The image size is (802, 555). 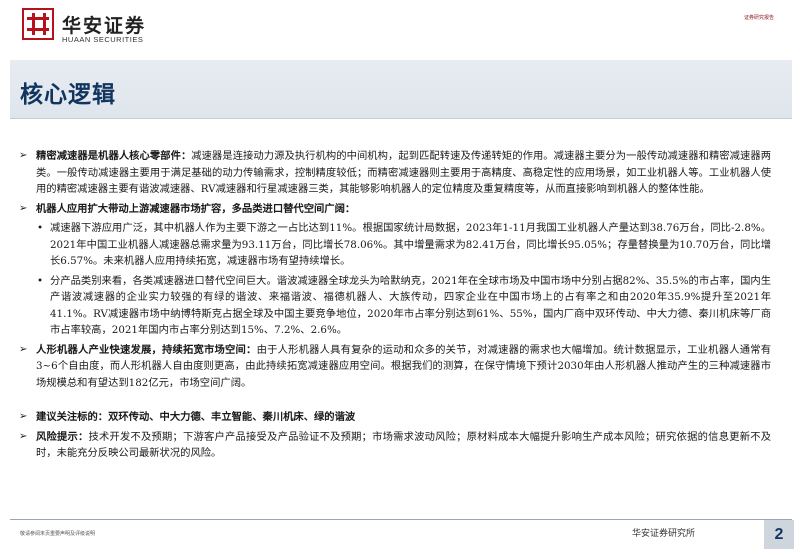 I want to click on title-band, so click(x=401, y=89).